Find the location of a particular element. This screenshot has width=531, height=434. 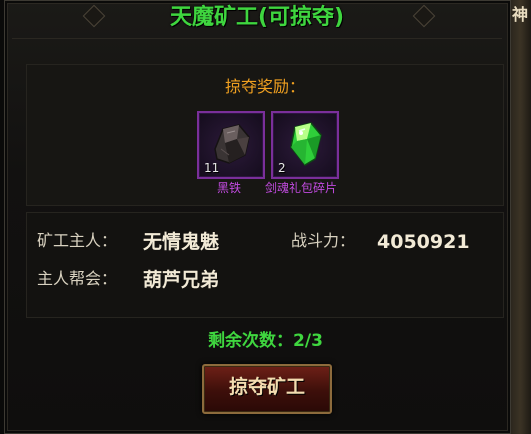

dialog-title: 天魔矿工(可掠夺) is located at coordinates (257, 17).